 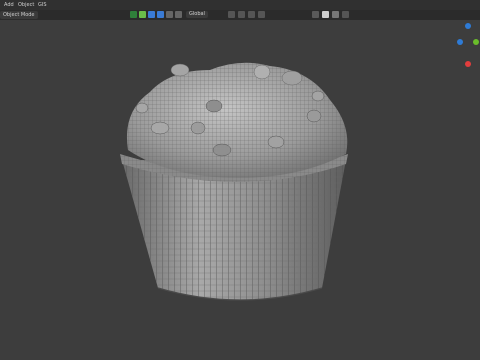 I want to click on y-axis-icon, so click(x=476, y=42).